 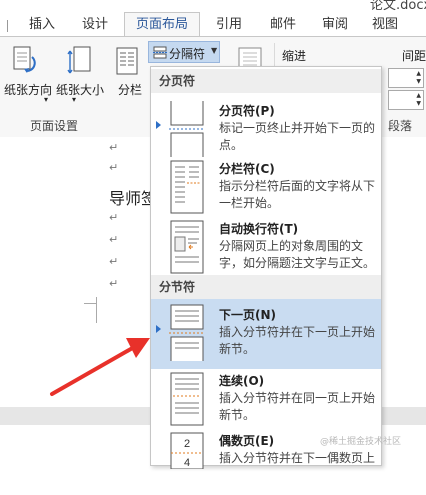 What do you see at coordinates (297, 194) in the screenshot?
I see `menu-item-desc: 指示分栏符后面的文字将从下一栏开始。` at bounding box center [297, 194].